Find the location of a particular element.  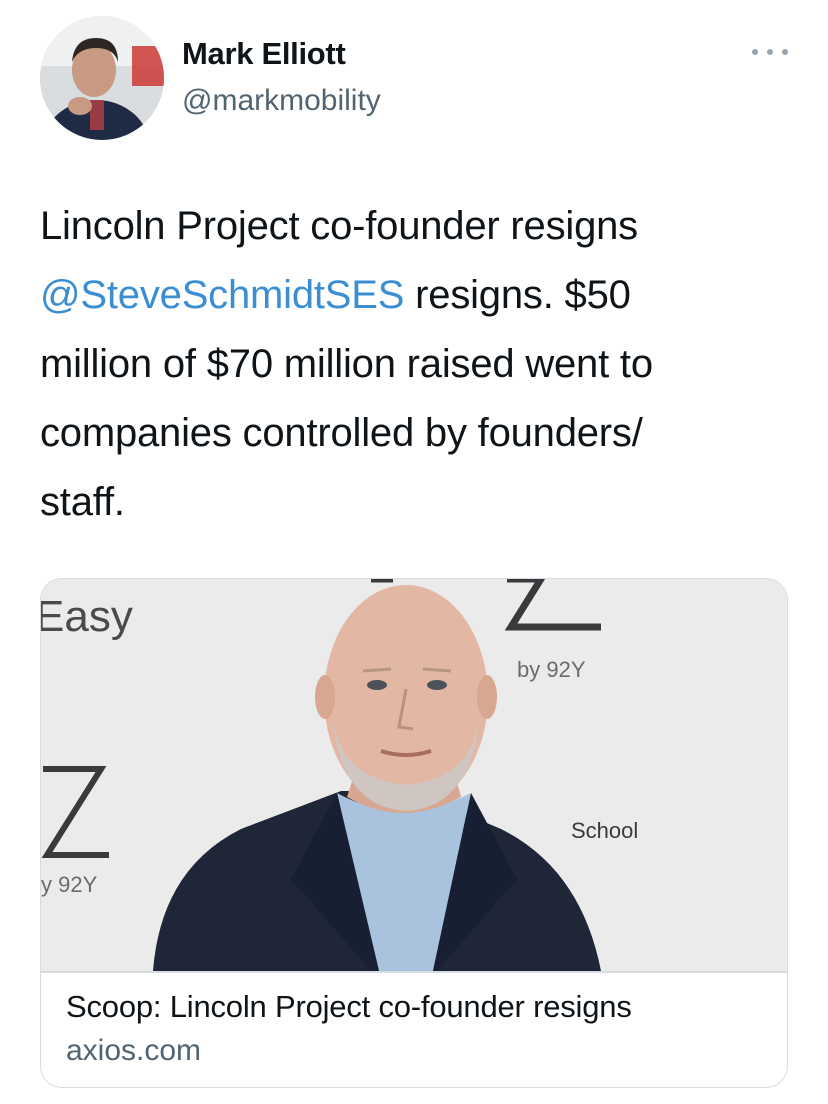

tweet-line: million of $70 million raised went to is located at coordinates (346, 364).